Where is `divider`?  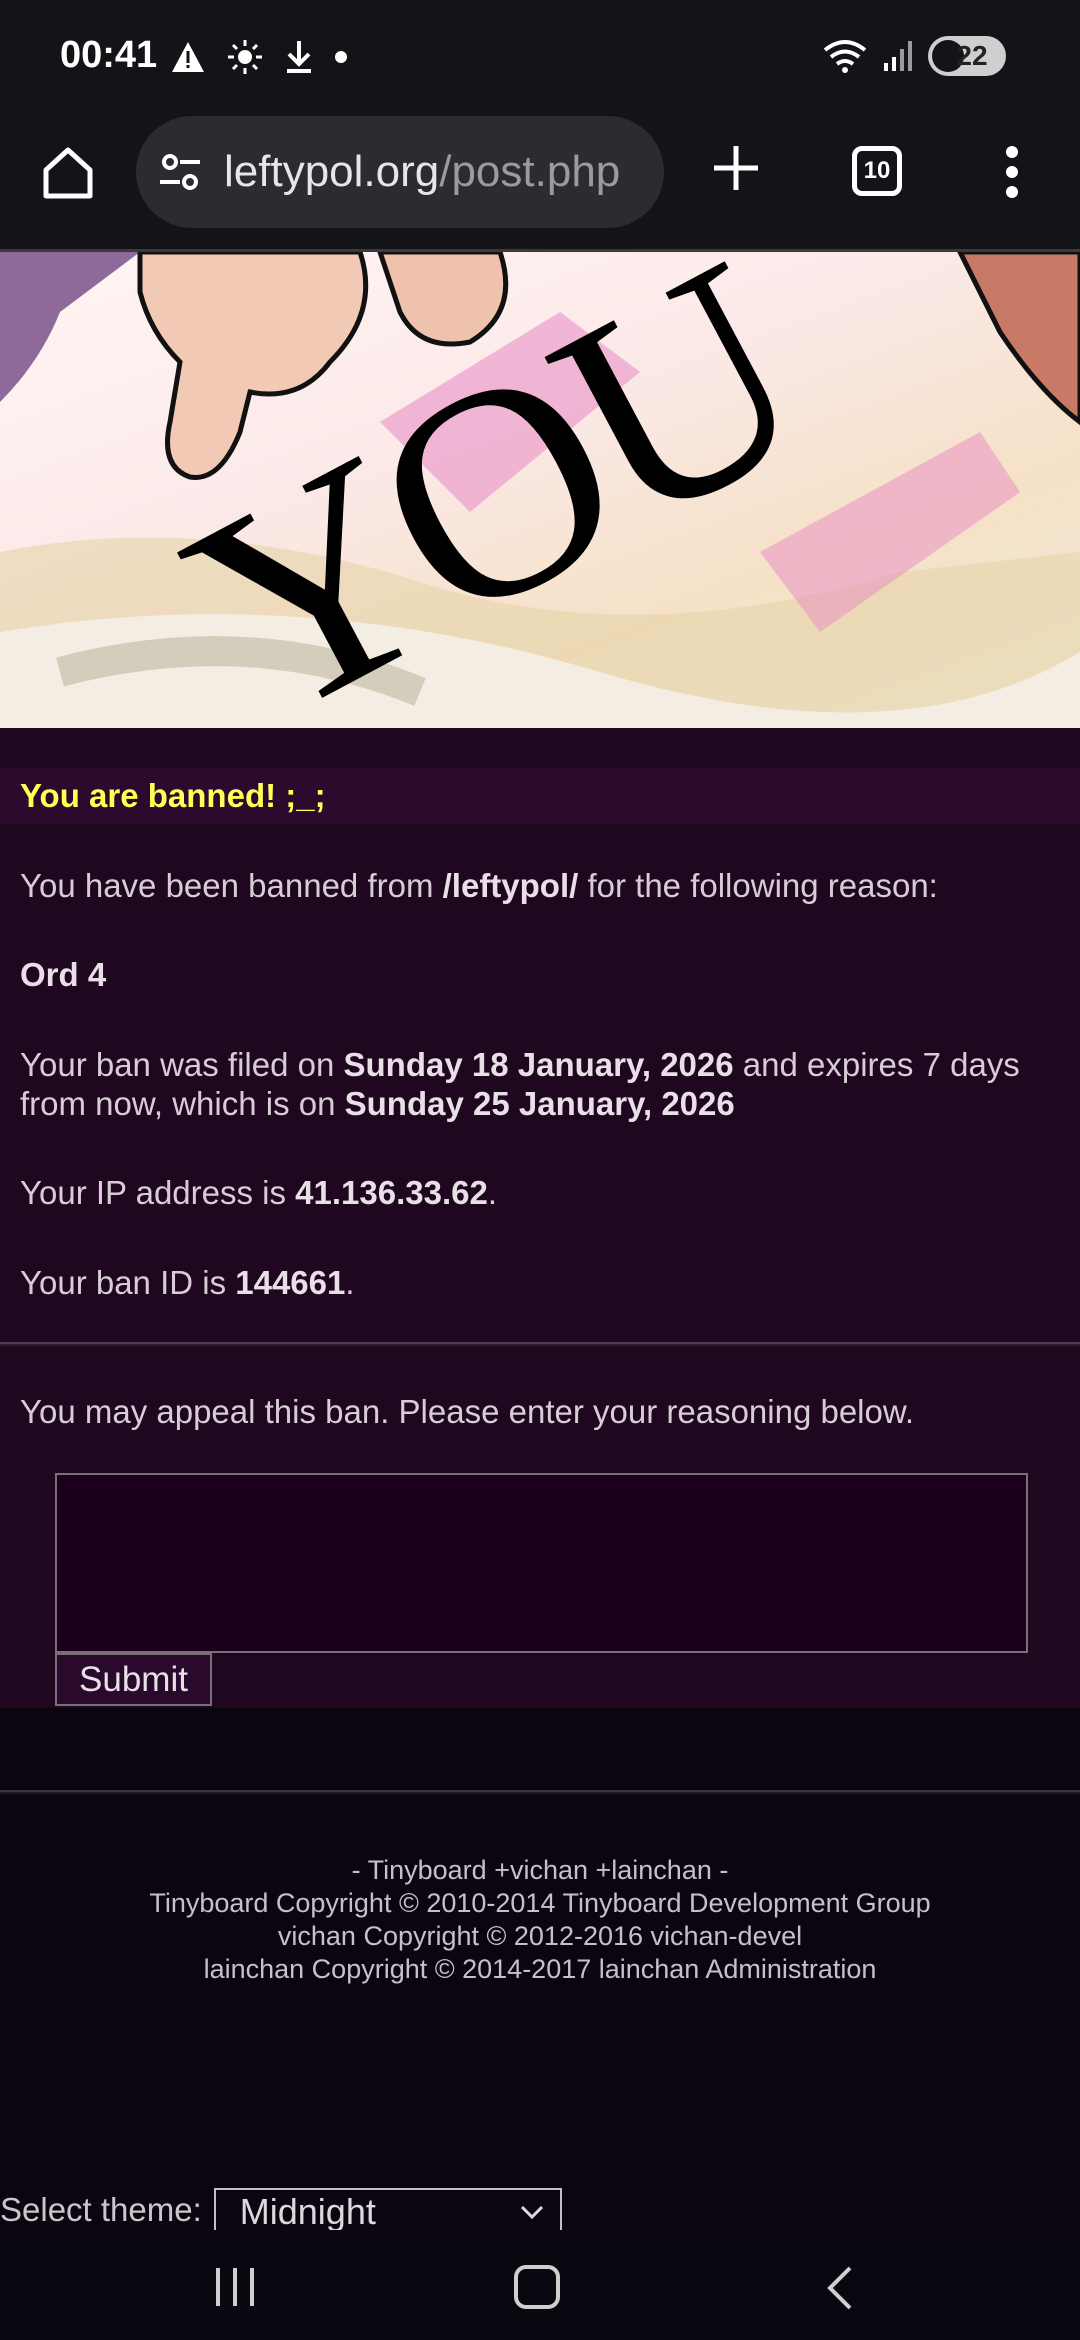 divider is located at coordinates (540, 1344).